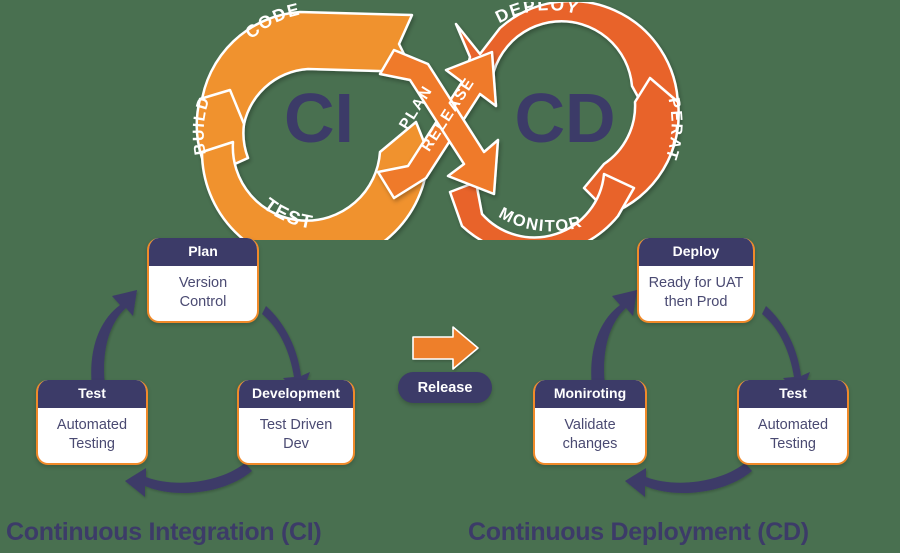 This screenshot has width=900, height=553. Describe the element at coordinates (114, 339) in the screenshot. I see `ci-arrow-test-to-plan` at that location.